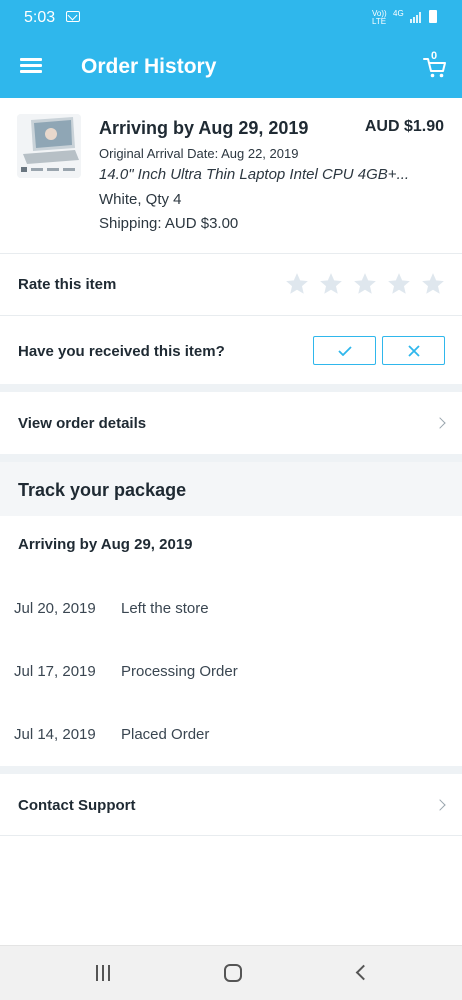 The height and width of the screenshot is (1000, 462). What do you see at coordinates (67, 284) in the screenshot?
I see `rate-item-label: Rate this item` at bounding box center [67, 284].